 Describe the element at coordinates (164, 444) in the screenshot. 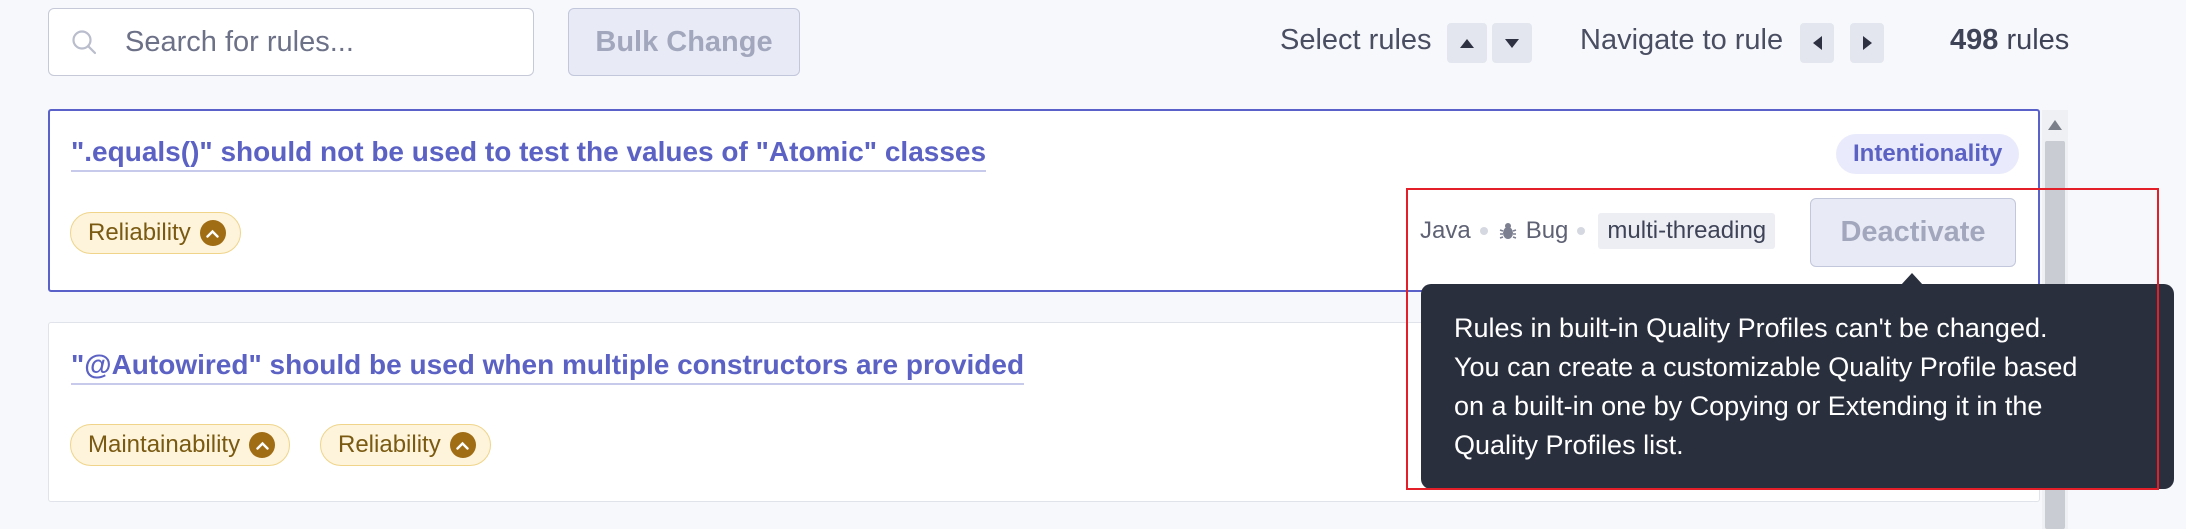

I see `quality-tag-label: Maintainability` at that location.